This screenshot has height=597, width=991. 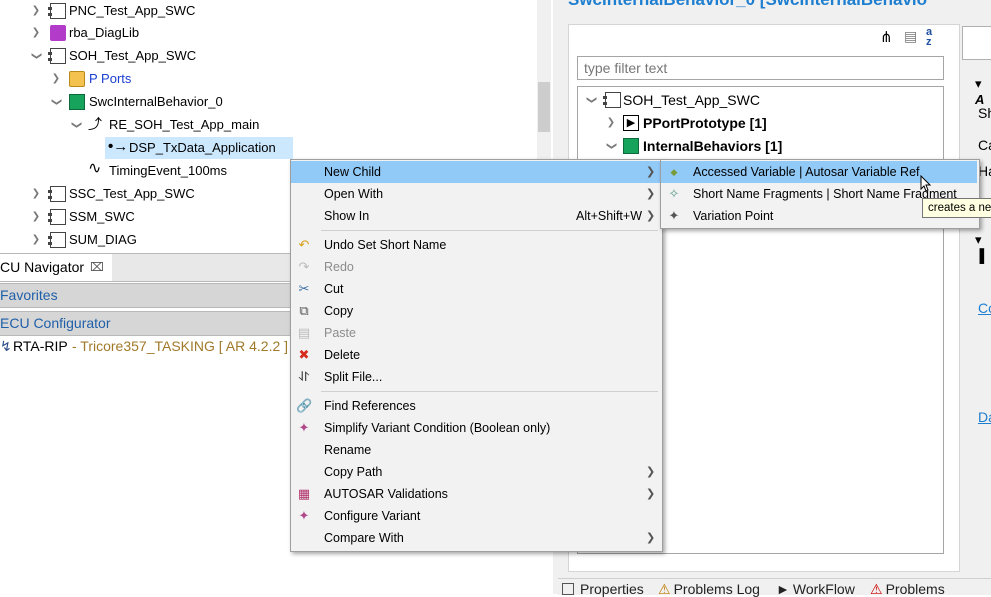 I want to click on document-icon: ▤, so click(x=910, y=36).